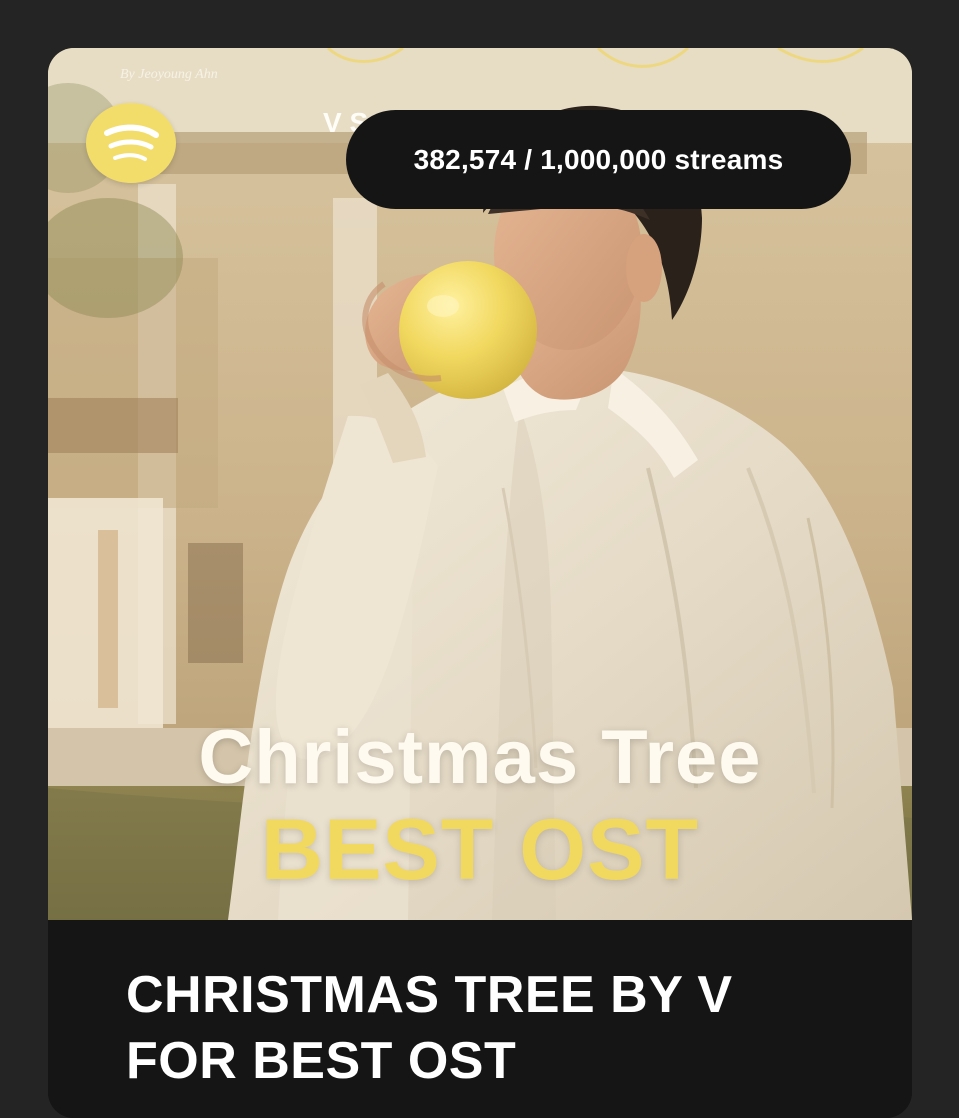  Describe the element at coordinates (169, 74) in the screenshot. I see `svg-text: By Jeoyoung Ahn` at that location.